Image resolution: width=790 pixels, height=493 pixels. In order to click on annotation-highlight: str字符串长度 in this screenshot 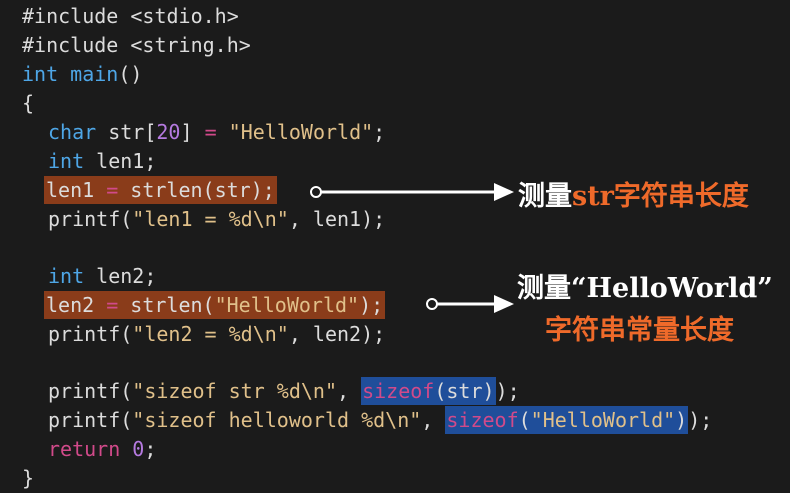, I will do `click(660, 196)`.